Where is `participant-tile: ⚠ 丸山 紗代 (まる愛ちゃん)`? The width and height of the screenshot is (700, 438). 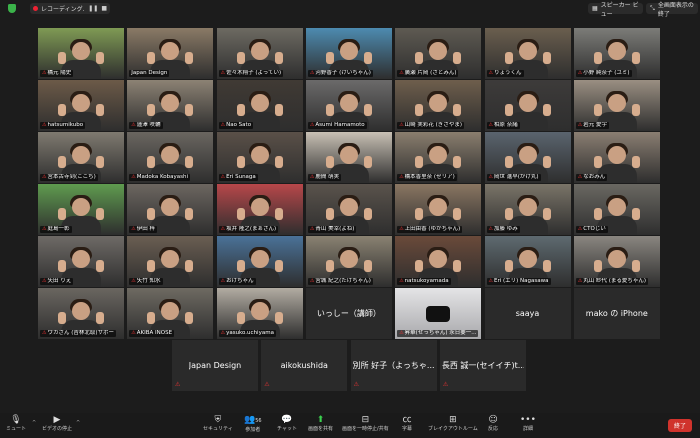 participant-tile: ⚠ 丸山 紗代 (まる愛ちゃん) is located at coordinates (616, 261).